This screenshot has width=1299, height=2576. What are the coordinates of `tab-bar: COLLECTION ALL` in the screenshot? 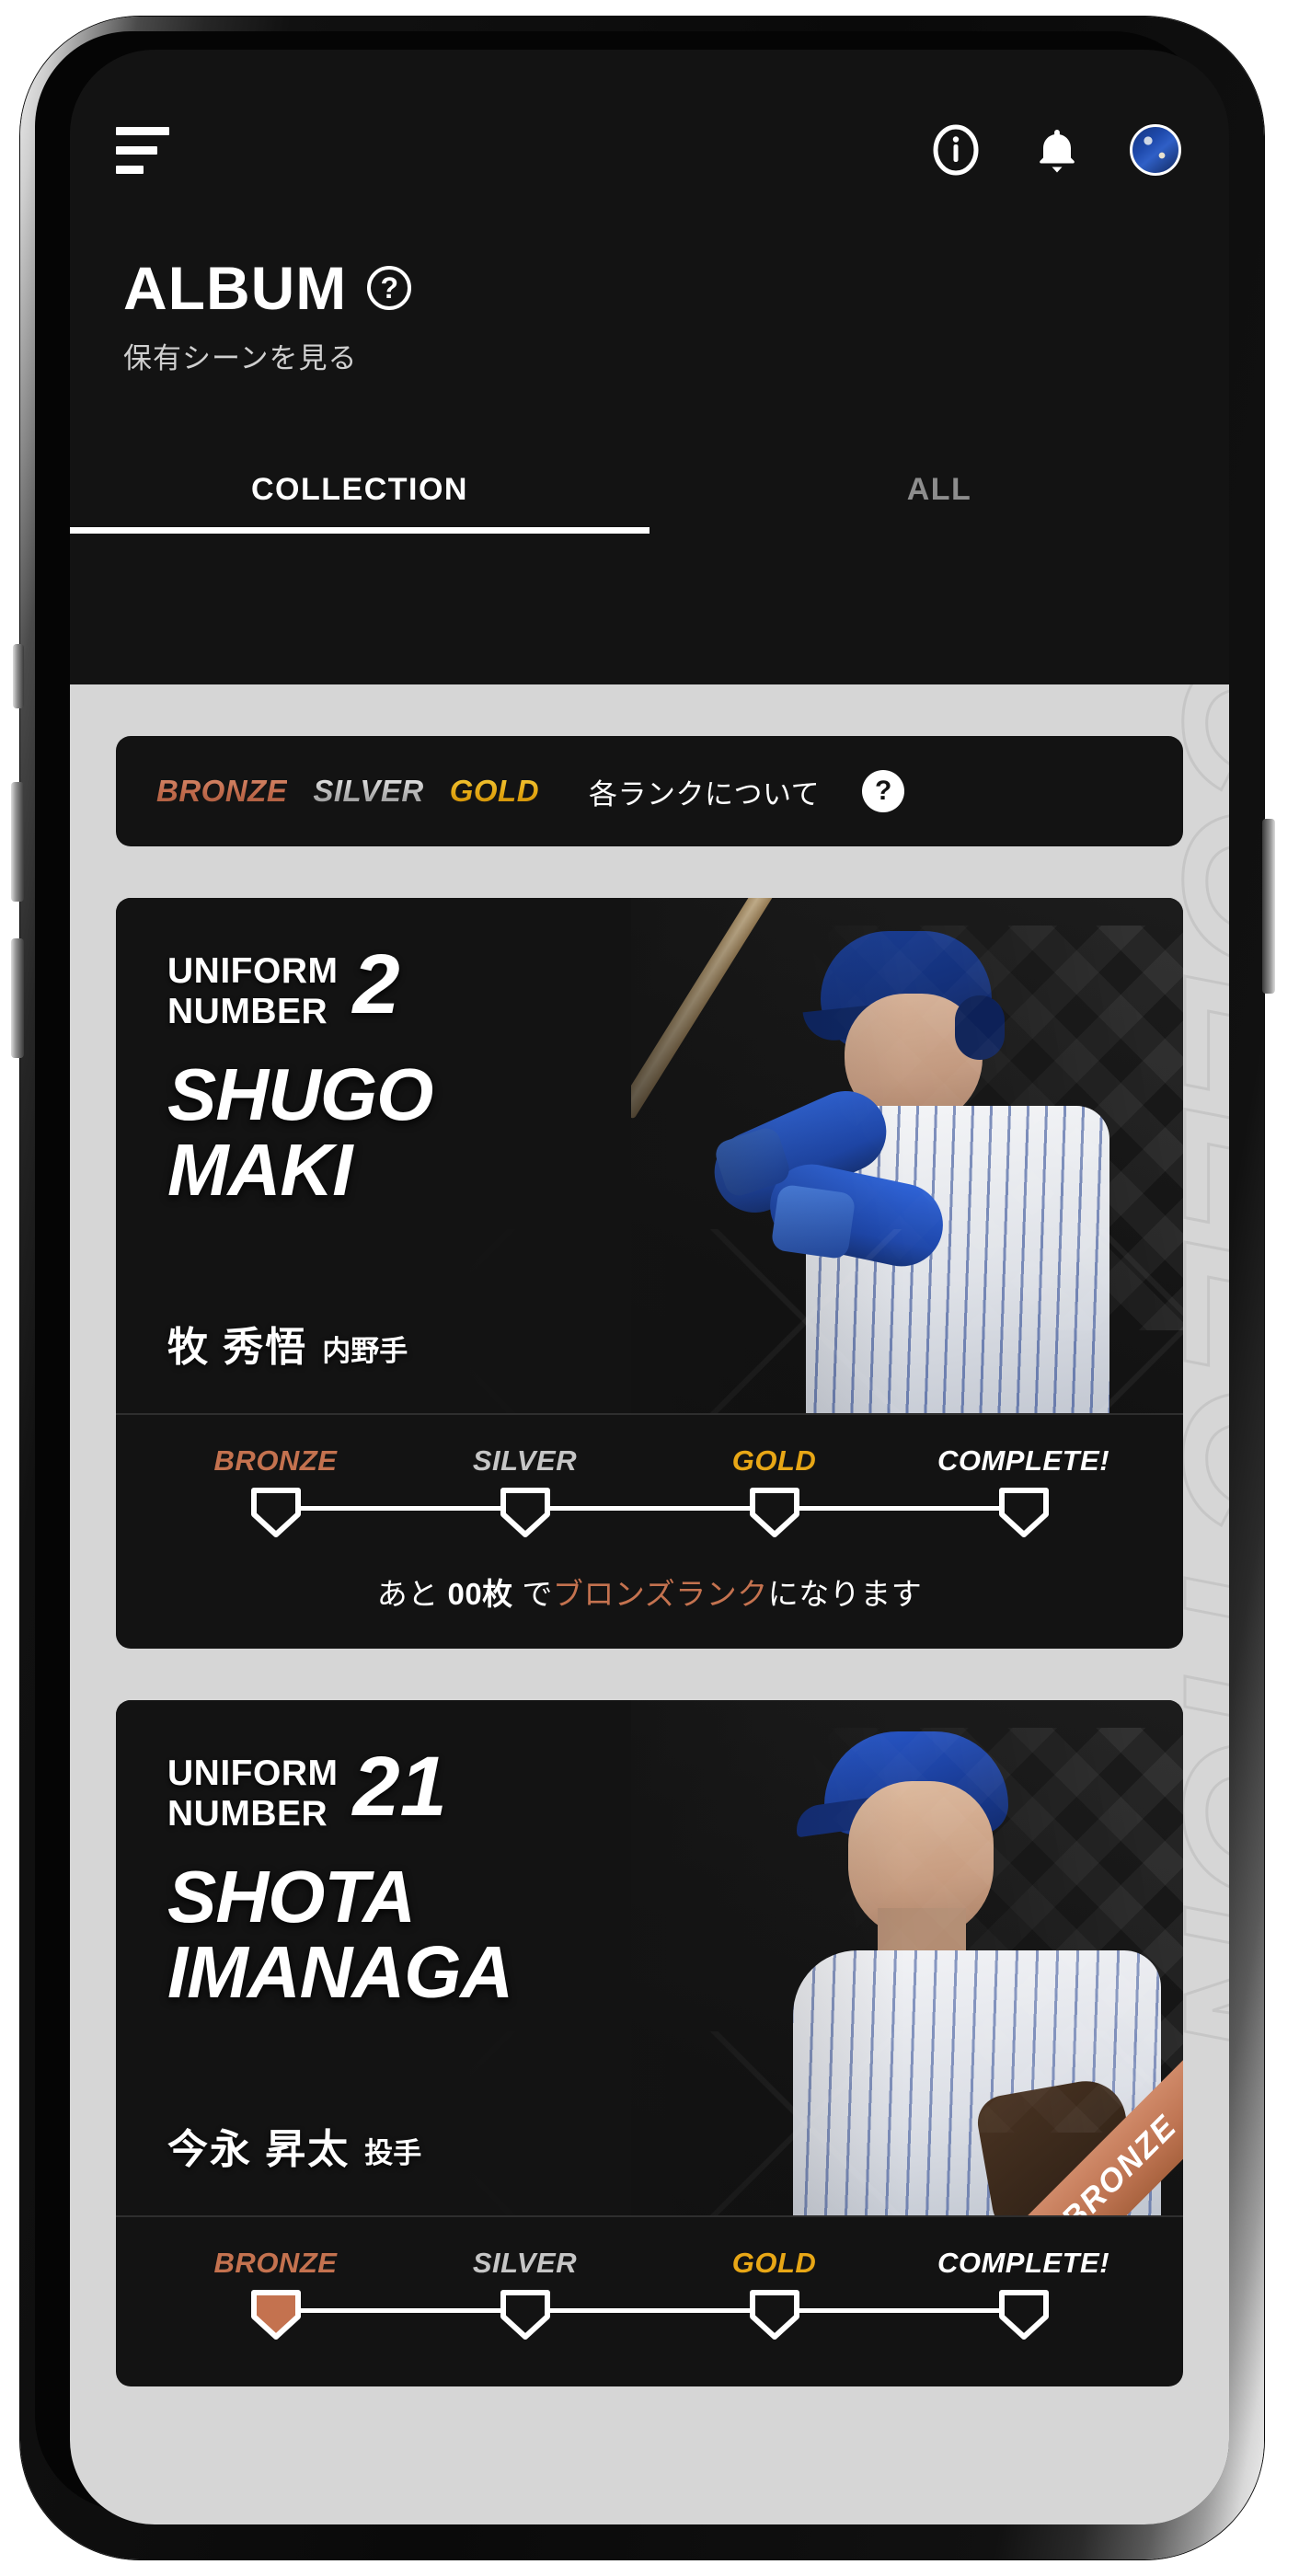 It's located at (649, 491).